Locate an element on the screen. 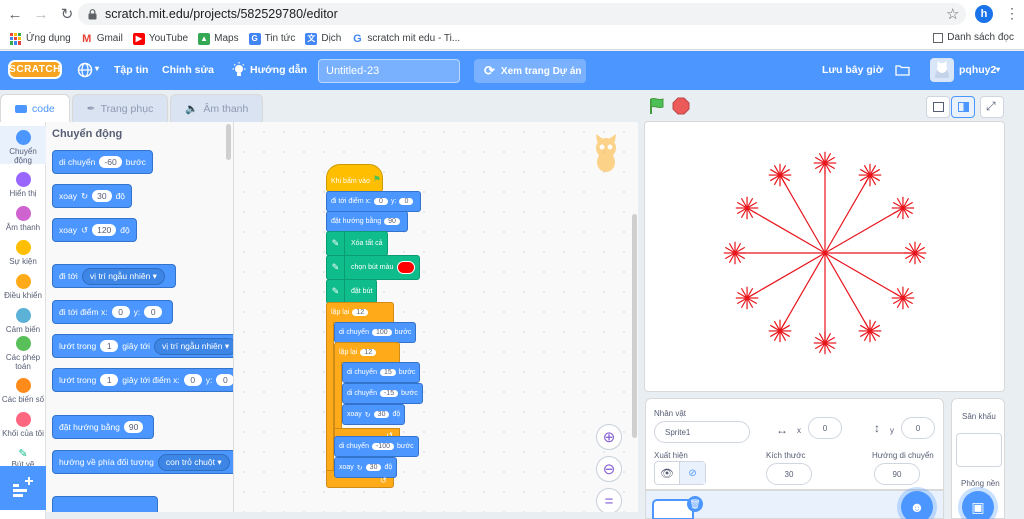  tab-costumes: ✒ Trang phục is located at coordinates (120, 108).